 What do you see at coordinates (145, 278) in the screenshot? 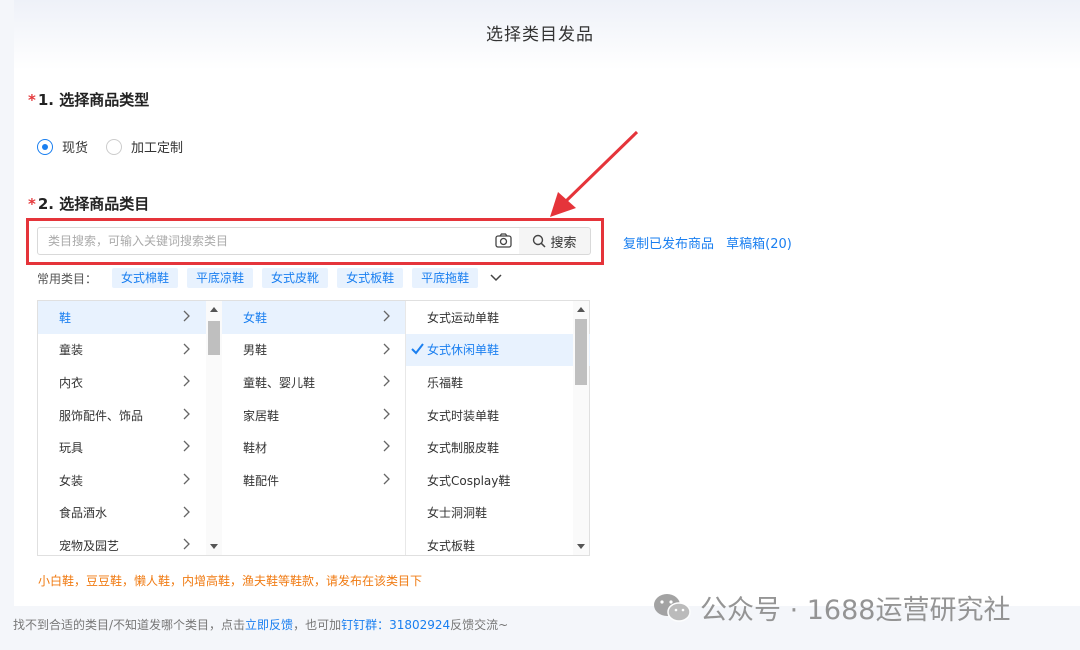
I see `common-category-tag: 女式棉鞋` at bounding box center [145, 278].